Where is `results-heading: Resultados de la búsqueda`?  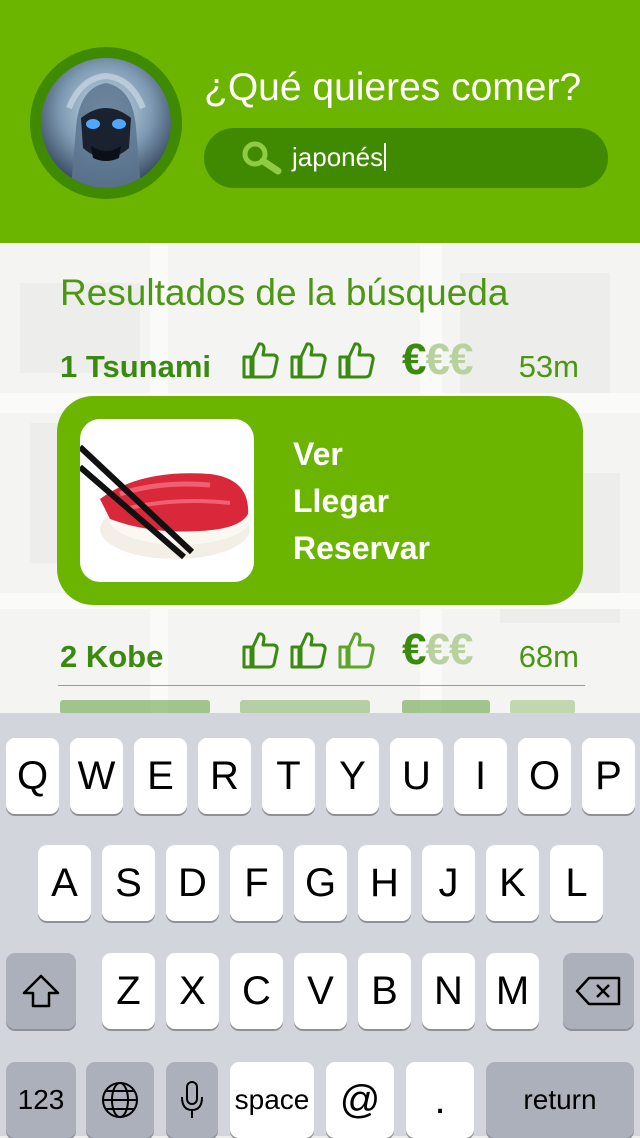 results-heading: Resultados de la búsqueda is located at coordinates (284, 292).